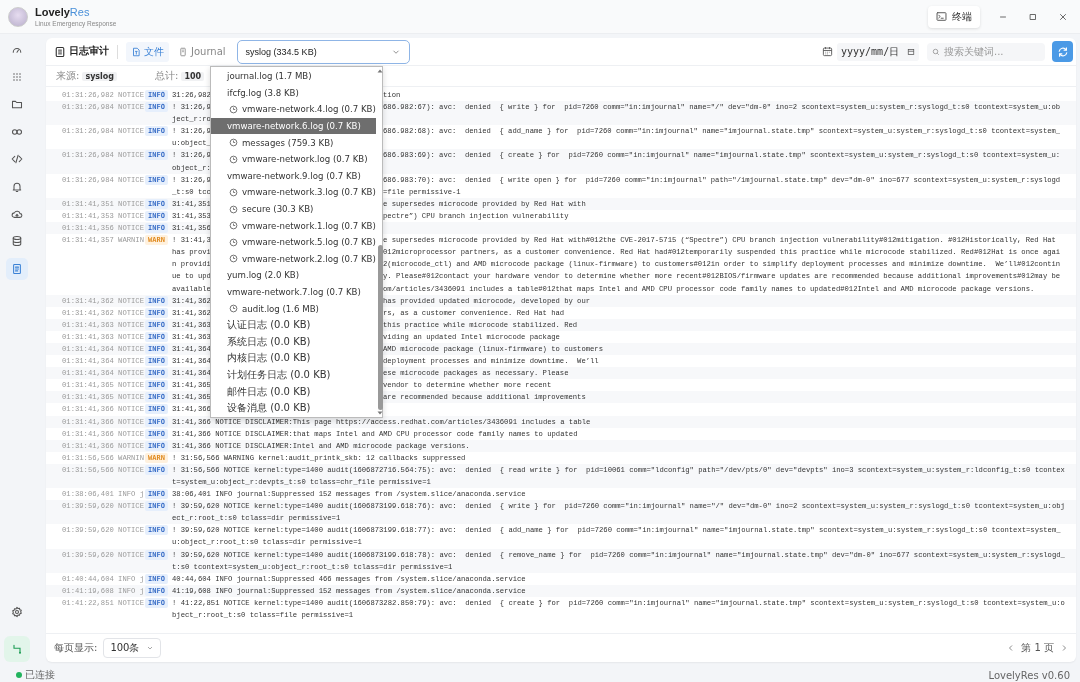 This screenshot has width=1080, height=682. Describe the element at coordinates (941, 16) in the screenshot. I see `terminal-icon` at that location.